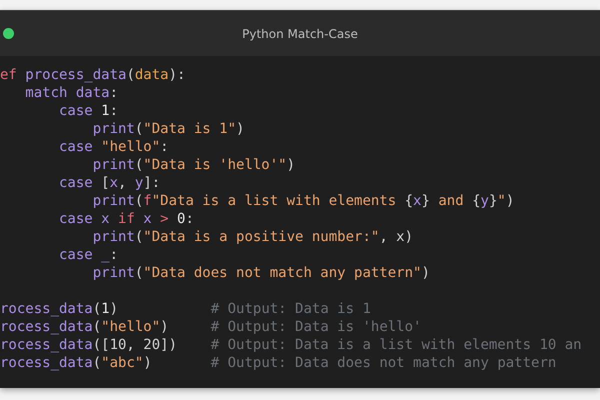 This screenshot has width=600, height=400. What do you see at coordinates (278, 363) in the screenshot?
I see `code-line: rocess_data("abc") # Output: Data does not match any pattern` at bounding box center [278, 363].